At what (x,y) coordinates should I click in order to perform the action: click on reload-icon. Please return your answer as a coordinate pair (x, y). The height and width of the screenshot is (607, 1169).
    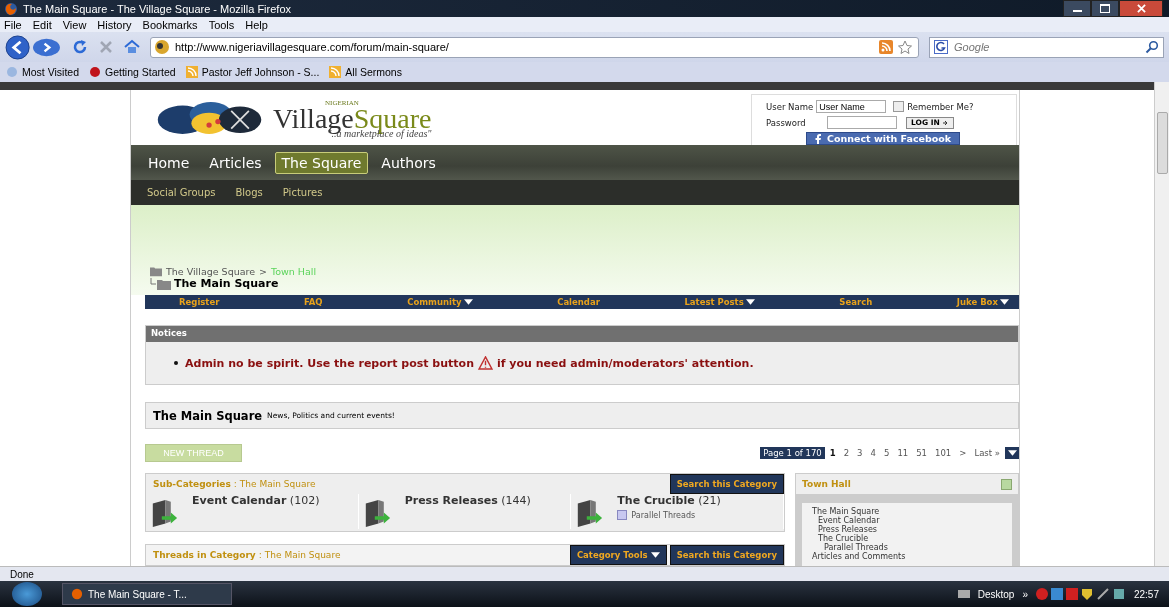
    Looking at the image, I should click on (80, 47).